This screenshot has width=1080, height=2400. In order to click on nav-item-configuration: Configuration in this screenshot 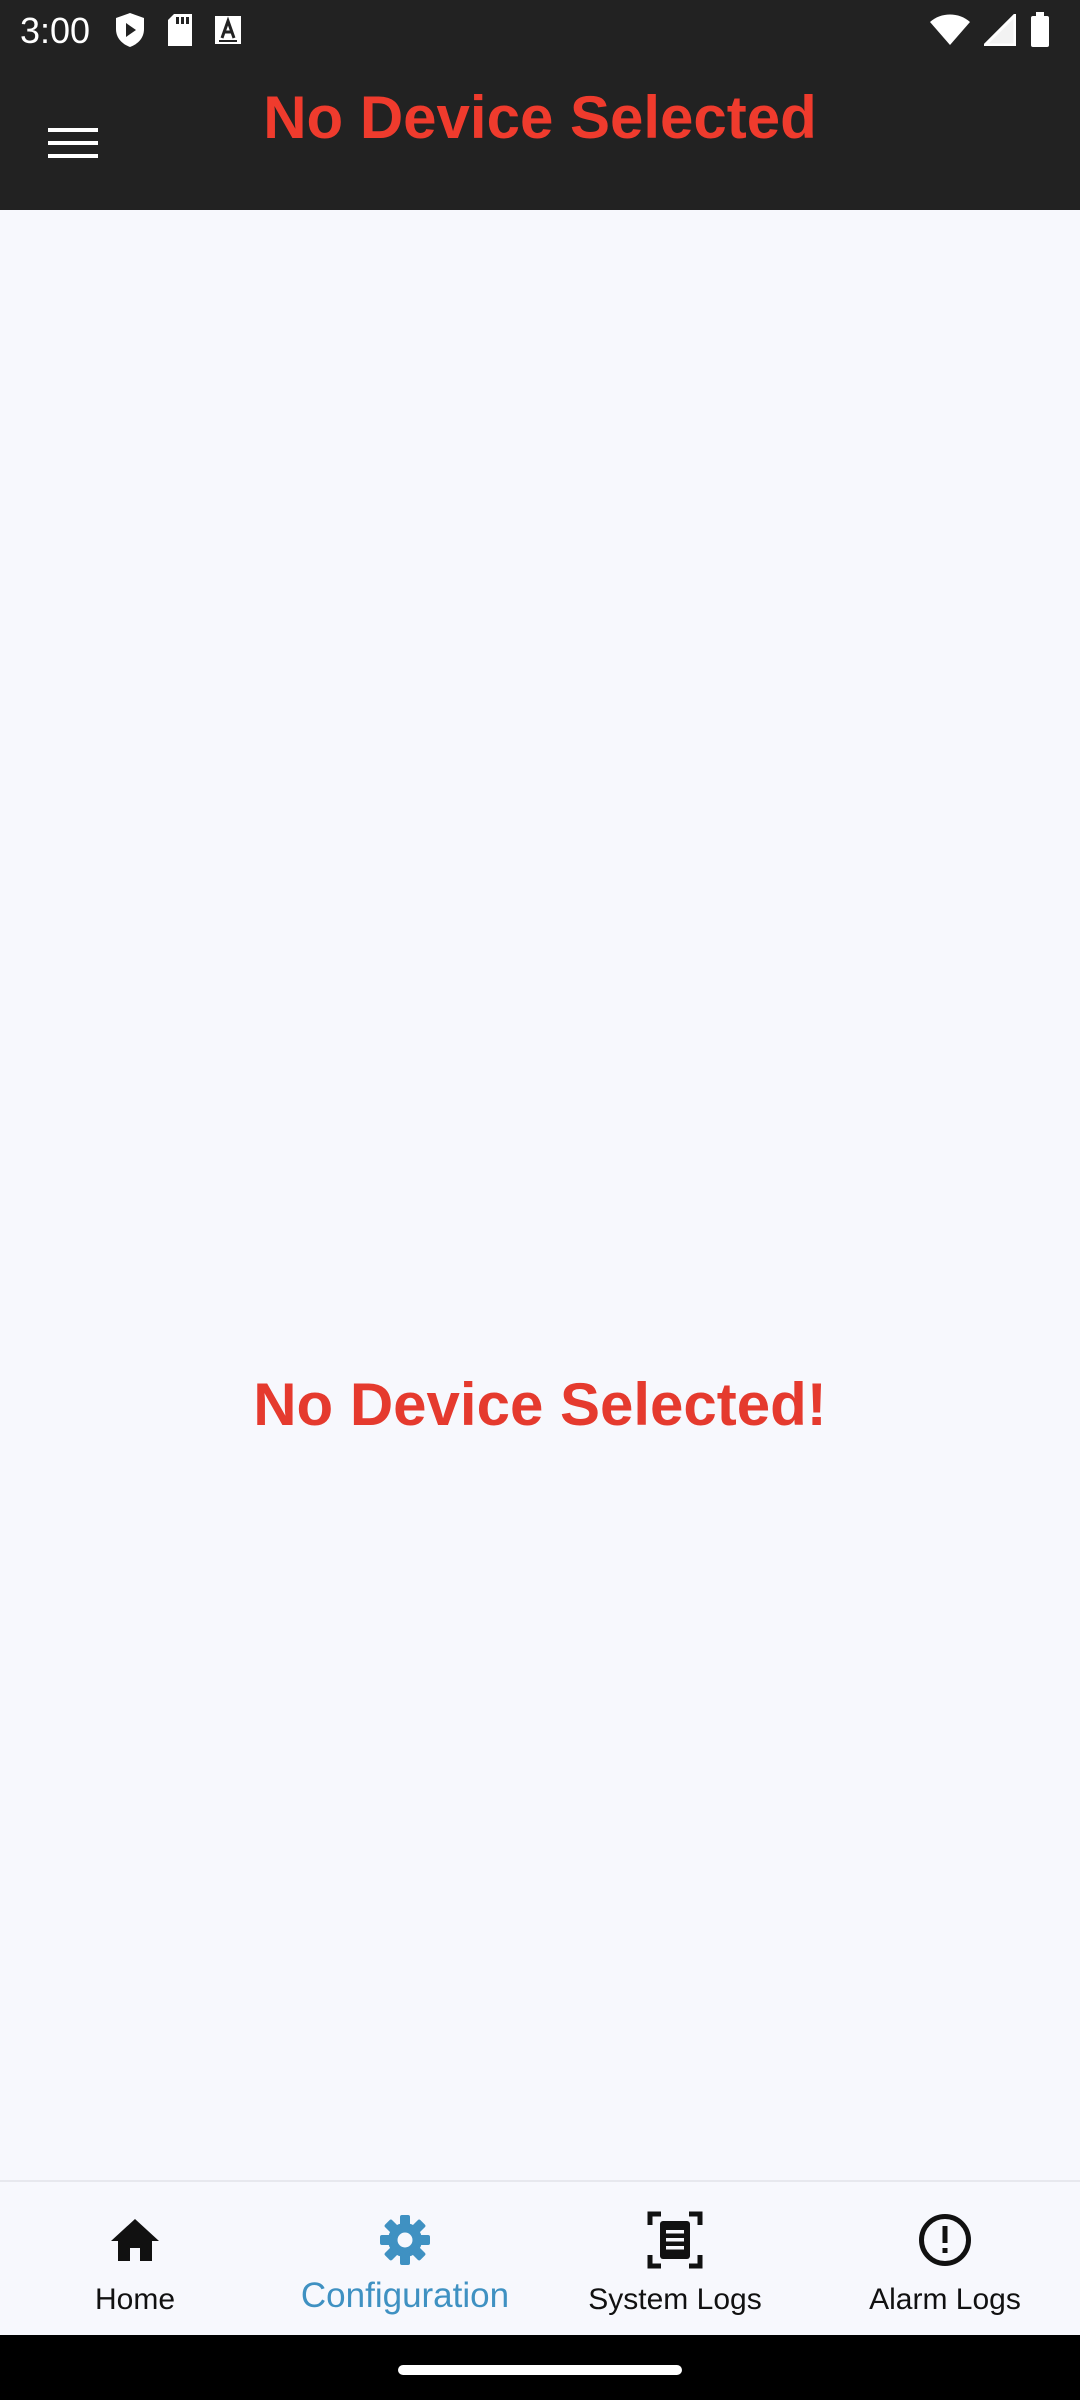, I will do `click(405, 2258)`.